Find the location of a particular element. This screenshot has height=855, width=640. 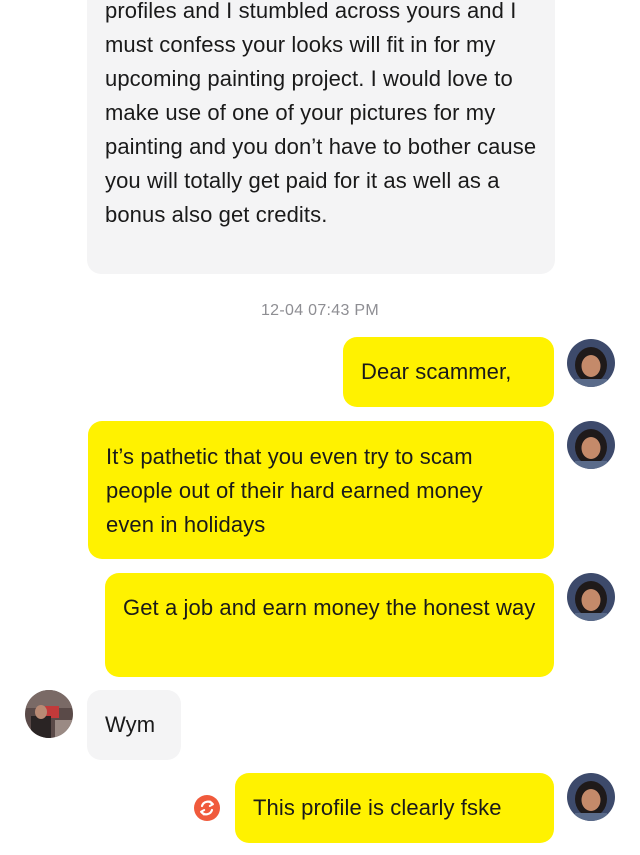

outgoing-message-bubble: This profile is clearly fske is located at coordinates (394, 808).